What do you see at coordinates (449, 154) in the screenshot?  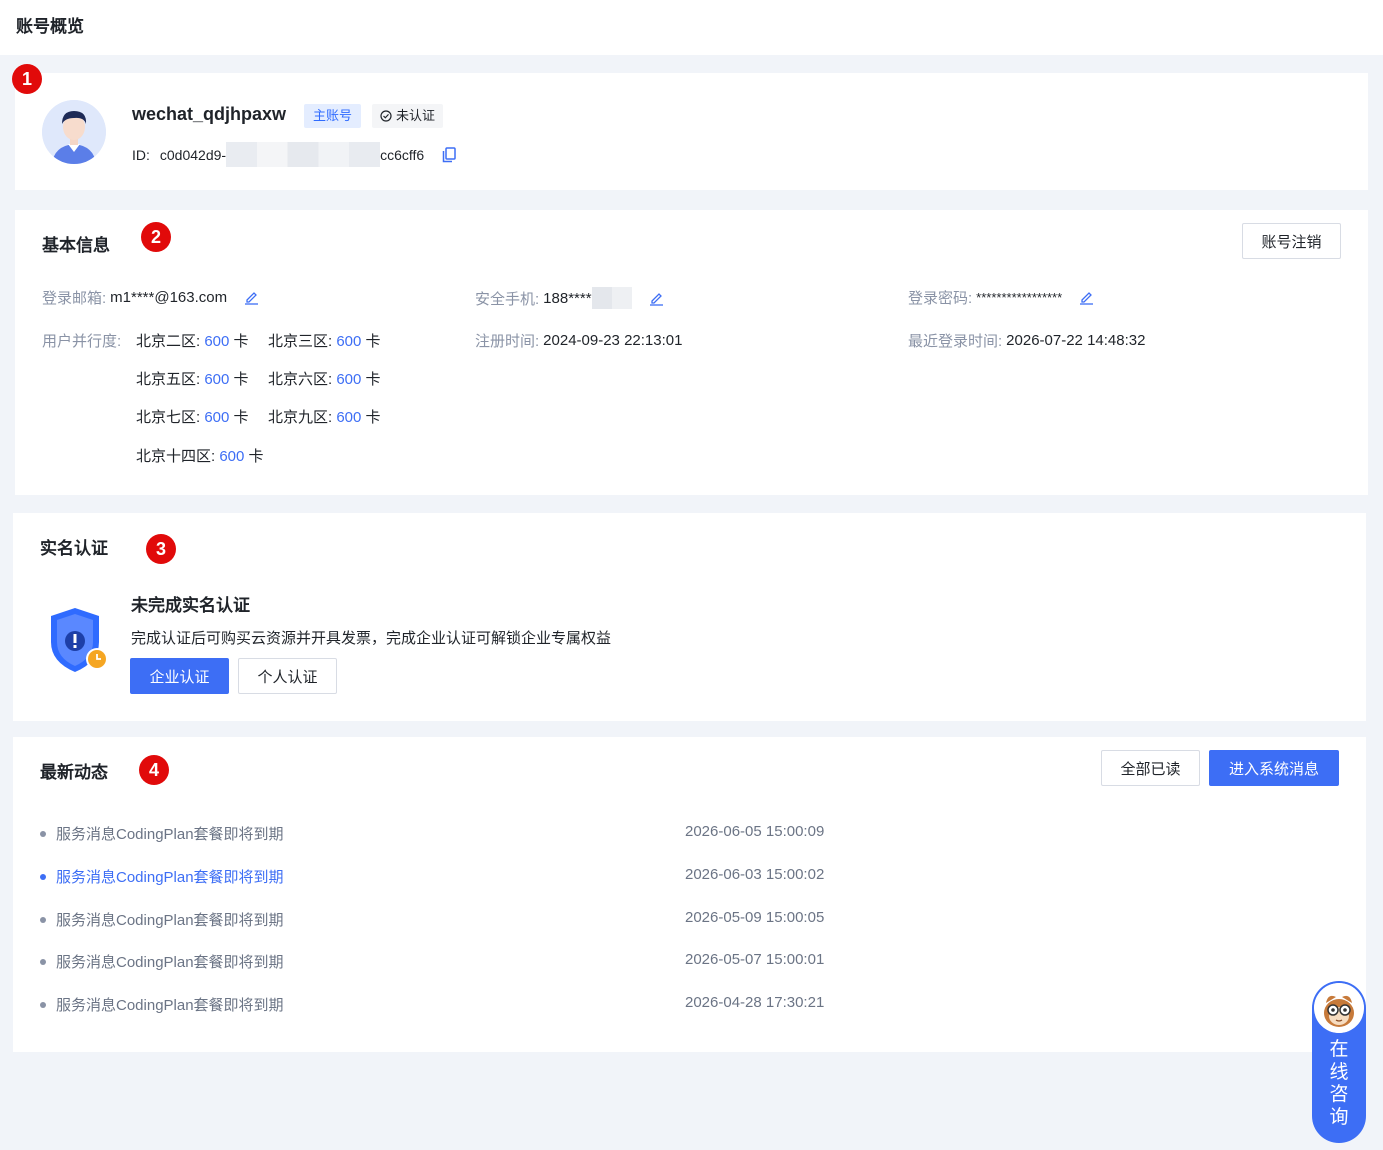 I see `copy-icon` at bounding box center [449, 154].